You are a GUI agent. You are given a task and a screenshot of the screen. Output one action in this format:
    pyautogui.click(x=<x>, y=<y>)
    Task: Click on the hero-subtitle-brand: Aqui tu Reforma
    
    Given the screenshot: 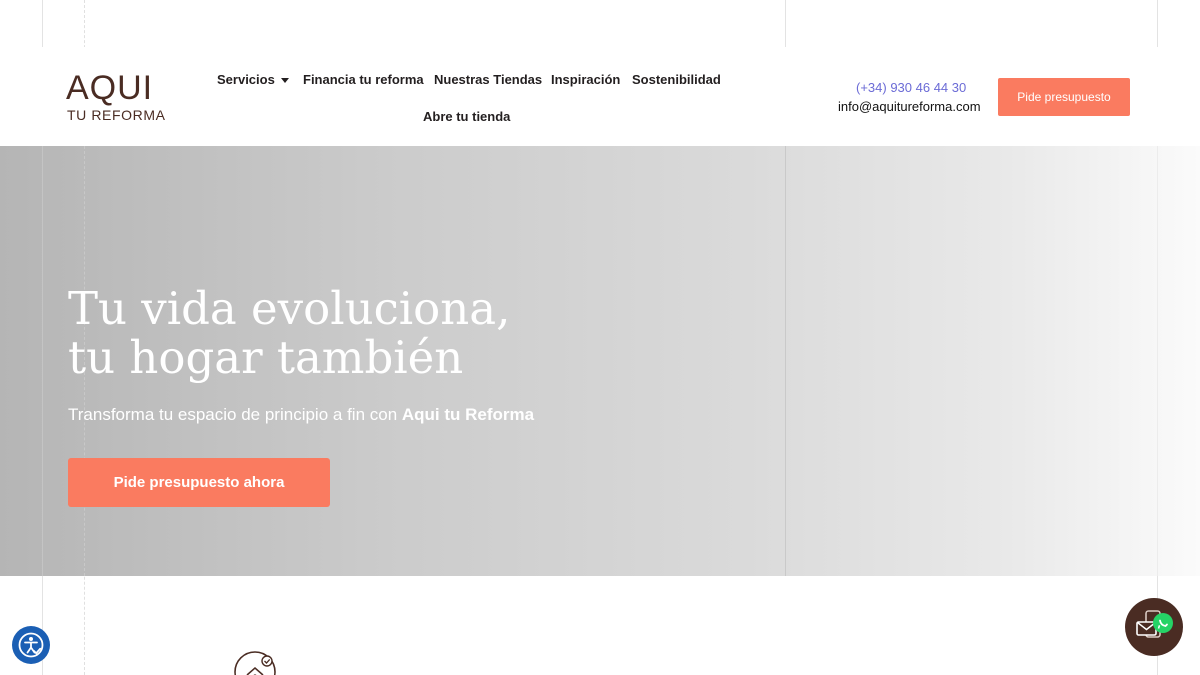 What is the action you would take?
    pyautogui.click(x=468, y=414)
    